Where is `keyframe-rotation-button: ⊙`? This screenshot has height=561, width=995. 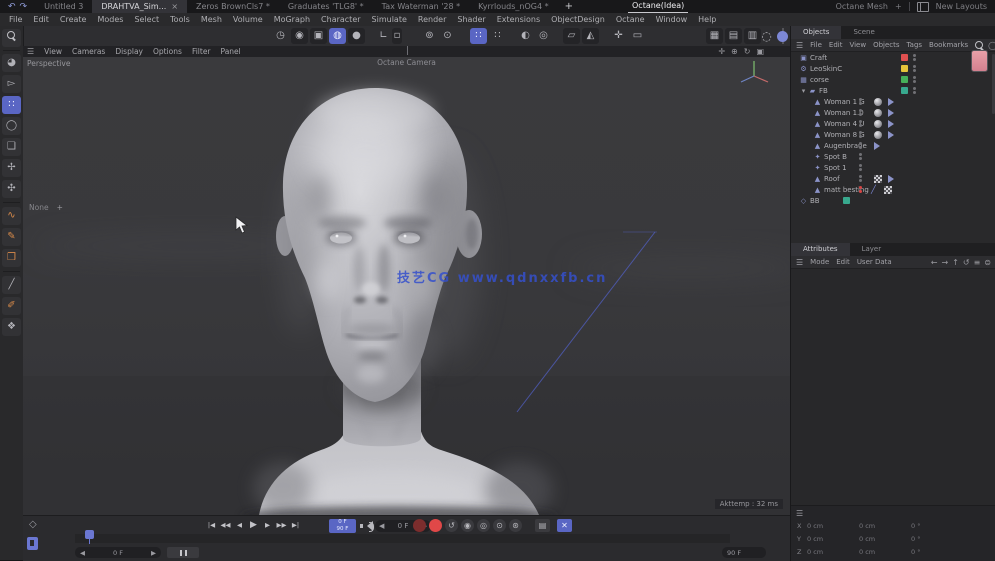 keyframe-rotation-button: ⊙ is located at coordinates (499, 525).